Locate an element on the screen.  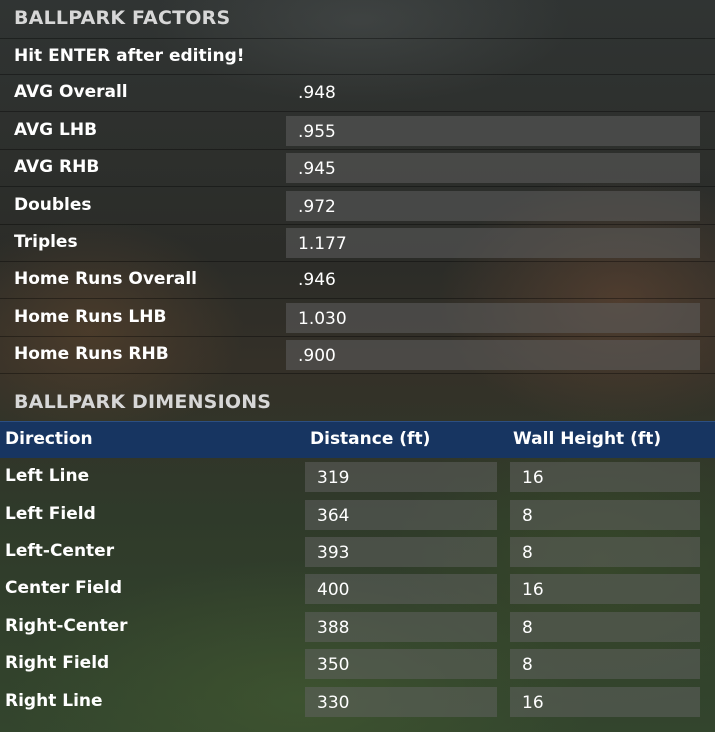
factor-row-avg-rhb: AVG RHB .945 is located at coordinates (357, 168).